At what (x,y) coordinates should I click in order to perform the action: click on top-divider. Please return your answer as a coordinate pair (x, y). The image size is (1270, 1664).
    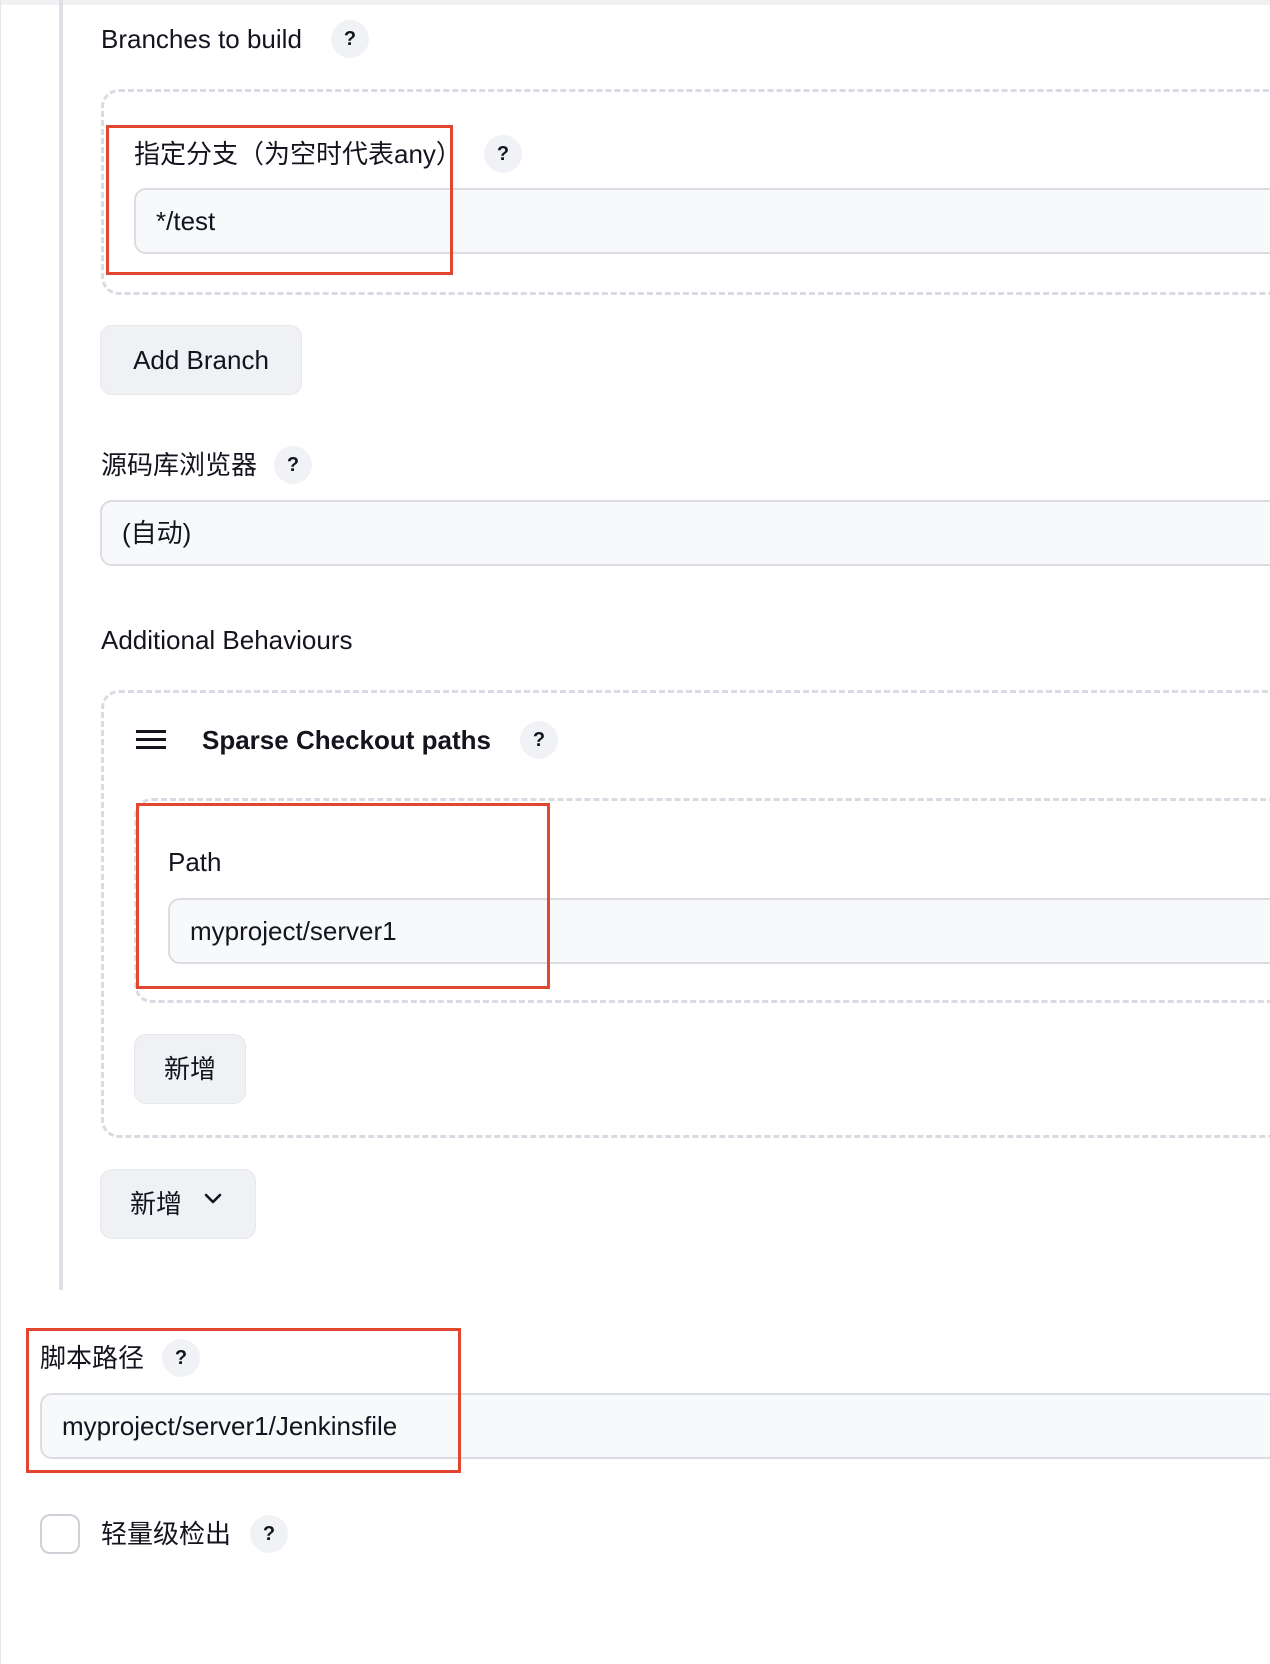
    Looking at the image, I should click on (635, 2).